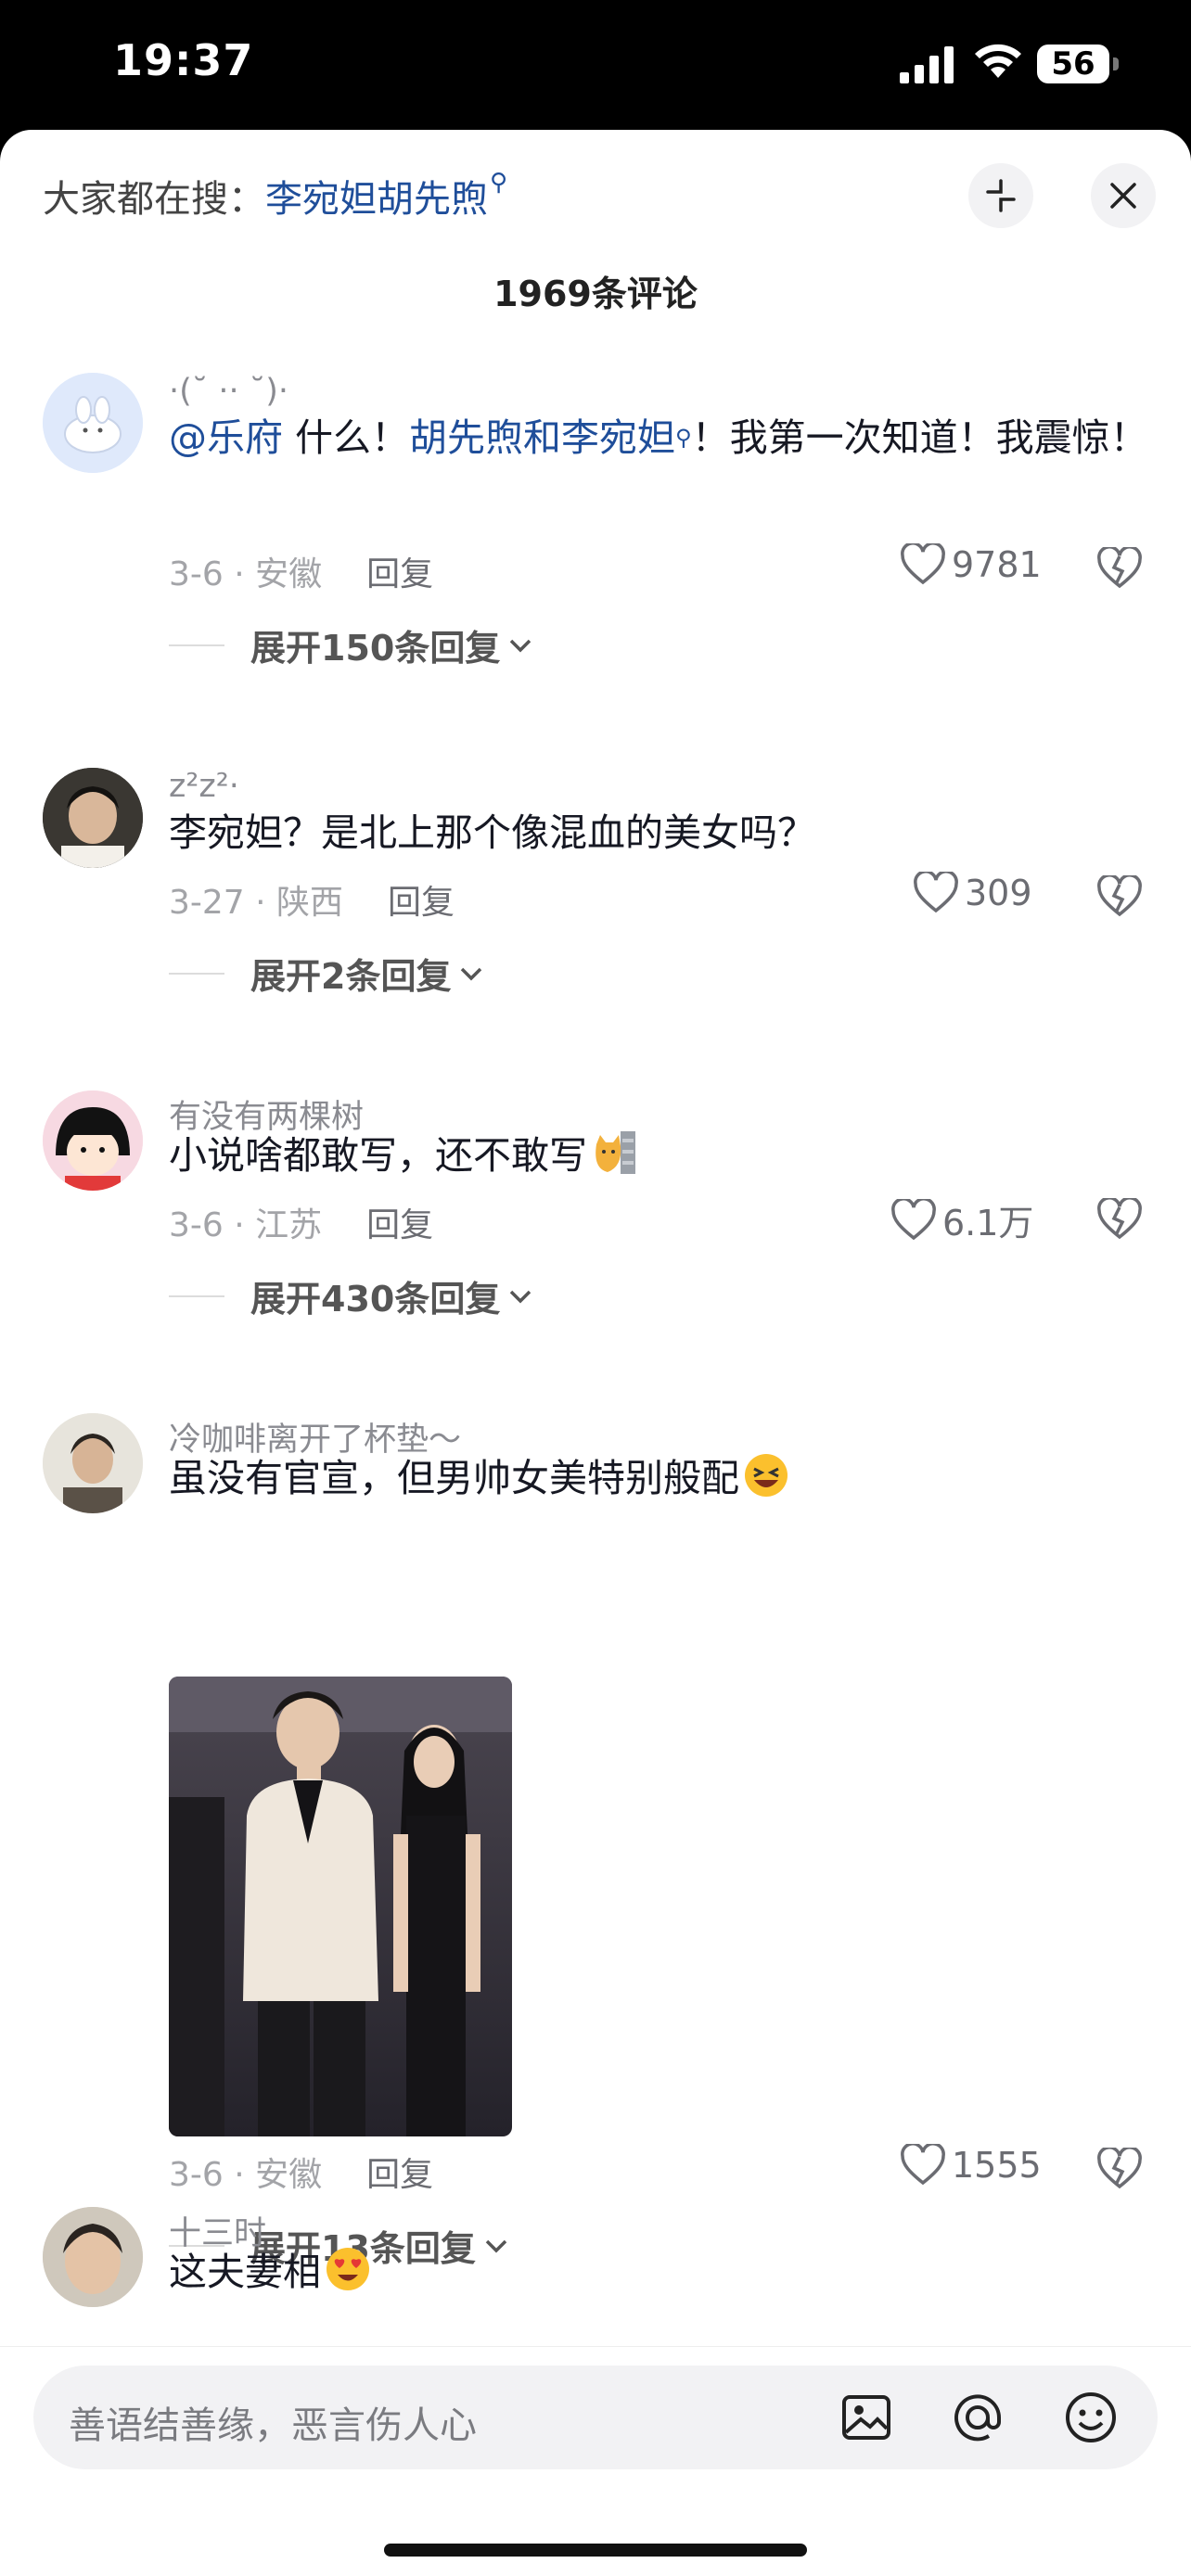 The width and height of the screenshot is (1191, 2576). Describe the element at coordinates (351, 1296) in the screenshot. I see `expand-replies: 展开430条回复` at that location.